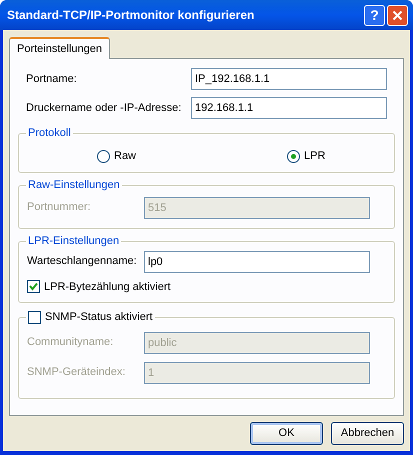  I want to click on close-icon, so click(397, 15).